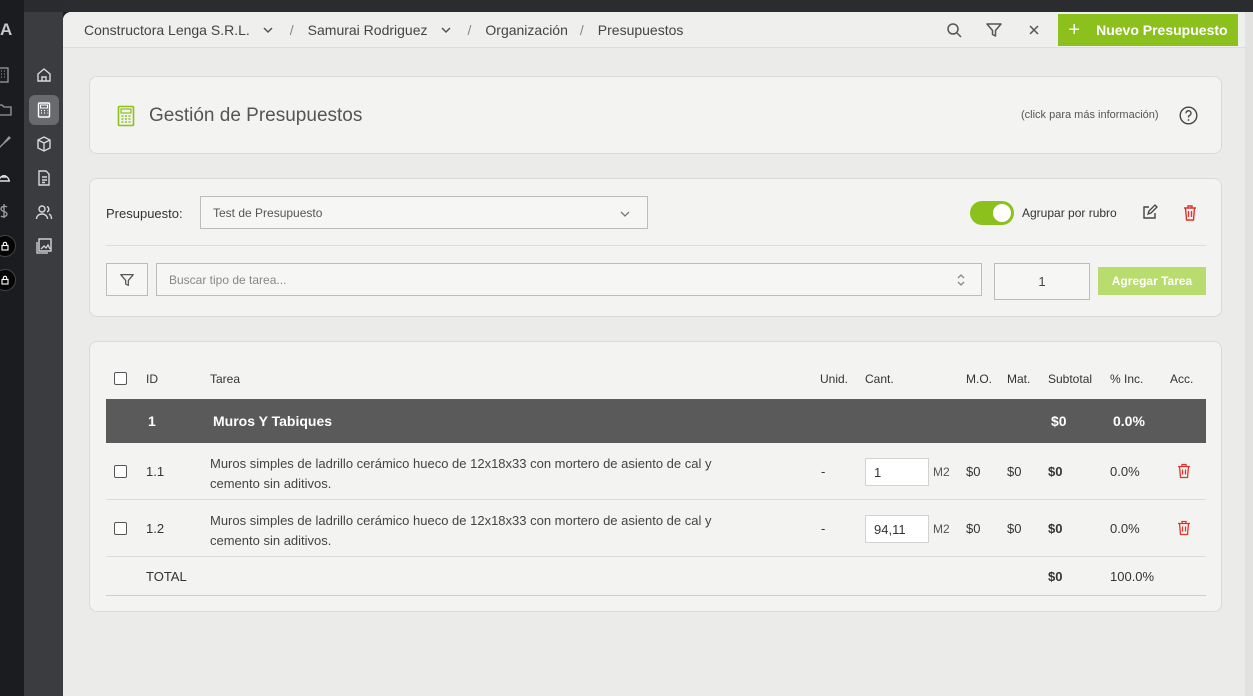 Image resolution: width=1253 pixels, height=696 pixels. I want to click on plus-icon: +, so click(1074, 30).